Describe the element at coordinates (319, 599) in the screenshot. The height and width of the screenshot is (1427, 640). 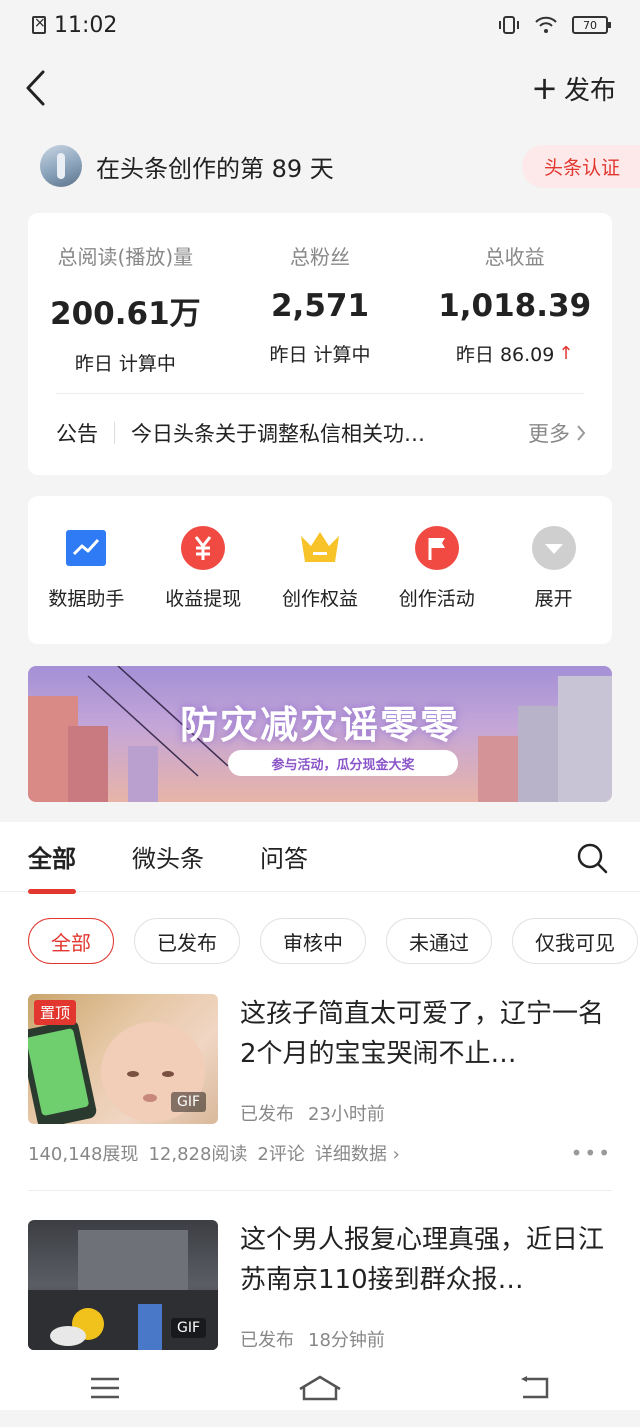
I see `tool-label: 创作权益` at that location.